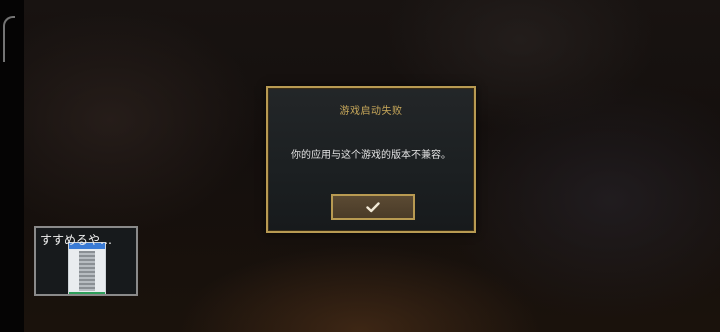  Describe the element at coordinates (9, 39) in the screenshot. I see `edge-swipe-indicator` at that location.